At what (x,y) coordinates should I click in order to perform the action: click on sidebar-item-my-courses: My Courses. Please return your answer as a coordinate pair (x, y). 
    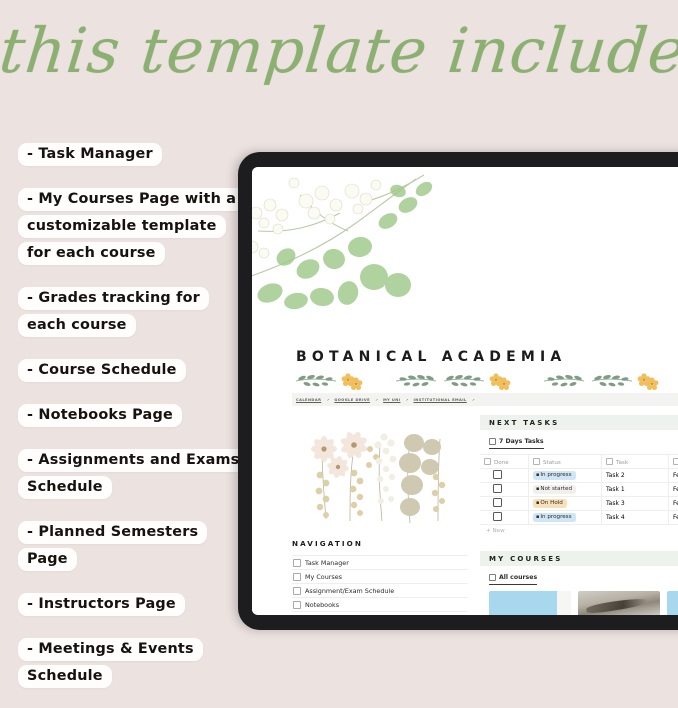
    Looking at the image, I should click on (380, 576).